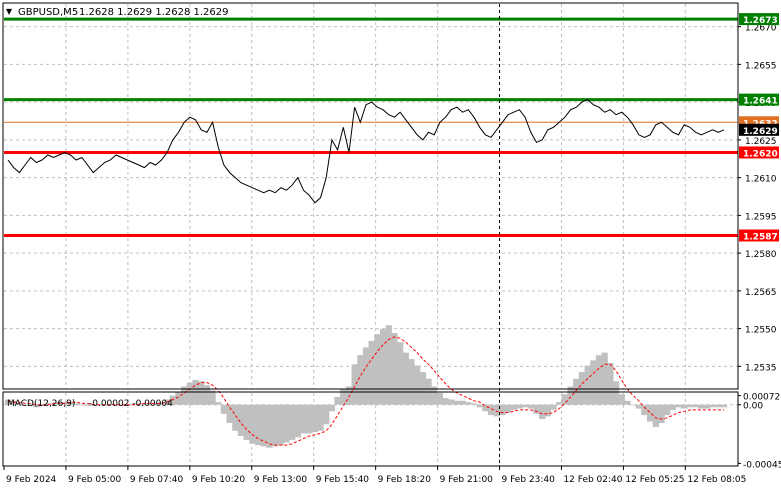  What do you see at coordinates (157, 480) in the screenshot?
I see `time-axis-label: 9 Feb 07:40` at bounding box center [157, 480].